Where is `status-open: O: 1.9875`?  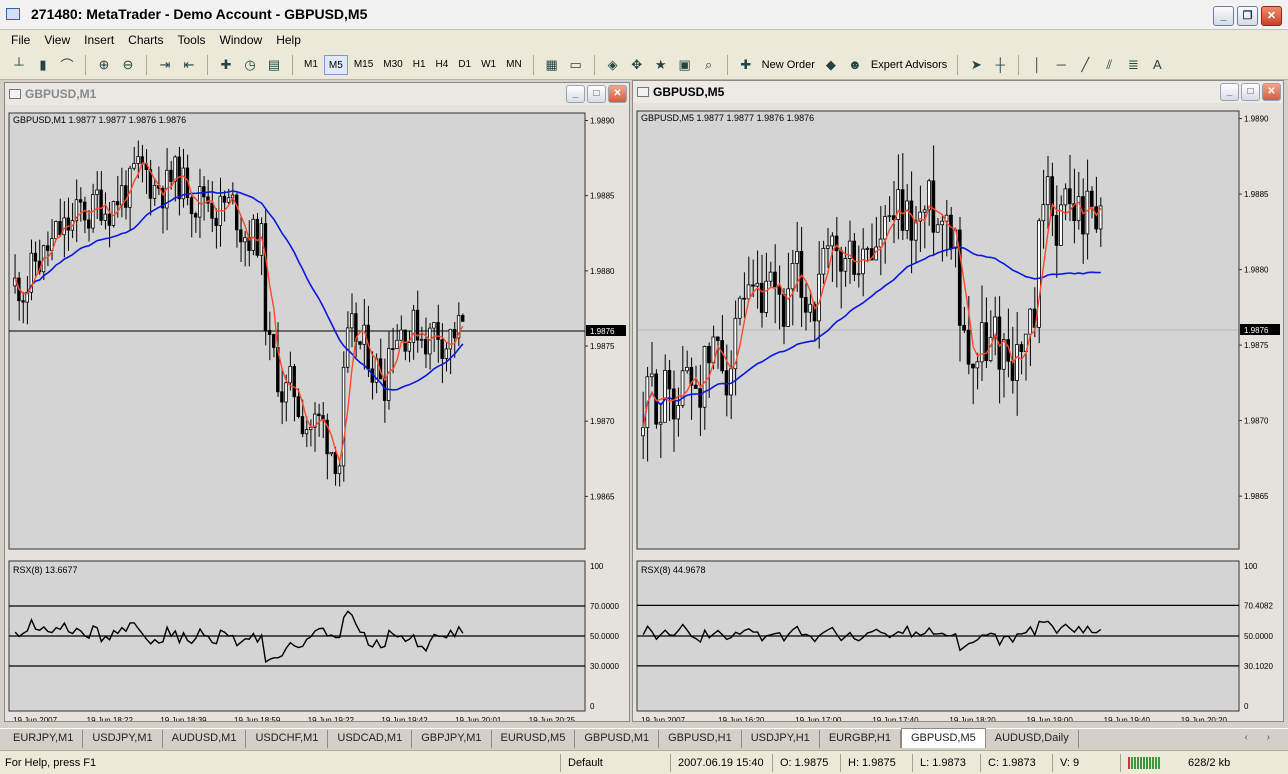
status-open: O: 1.9875 is located at coordinates (804, 763).